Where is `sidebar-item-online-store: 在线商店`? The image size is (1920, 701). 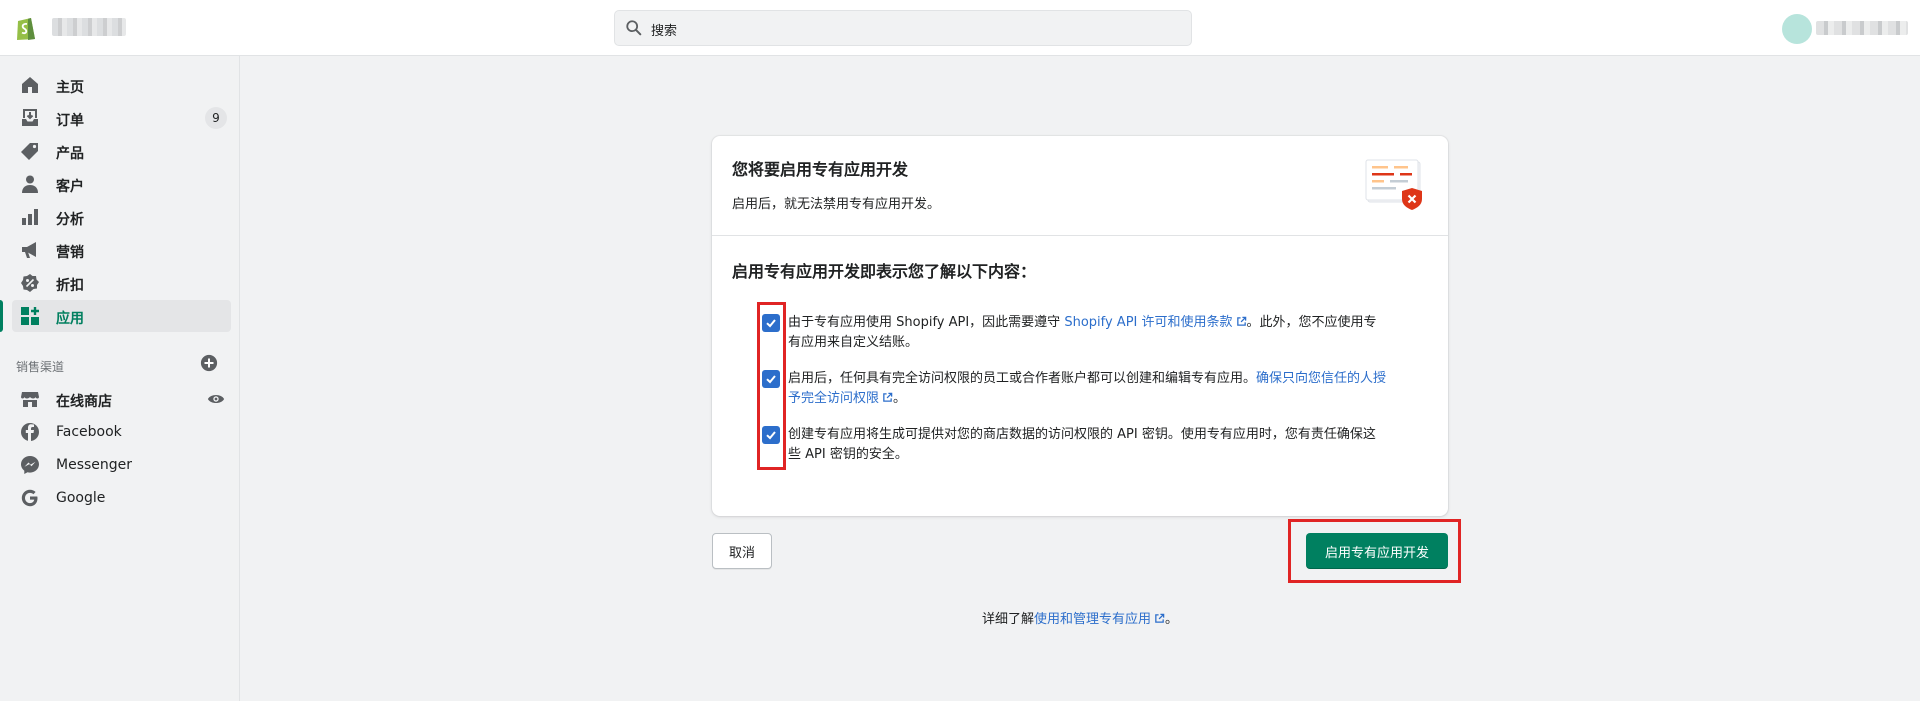 sidebar-item-online-store: 在线商店 is located at coordinates (121, 399).